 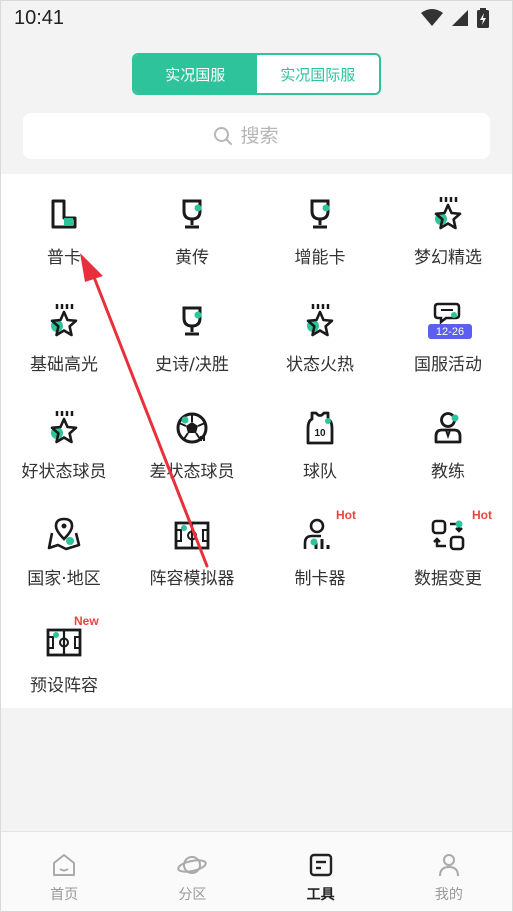 I want to click on jersey-icon: 10, so click(x=320, y=428).